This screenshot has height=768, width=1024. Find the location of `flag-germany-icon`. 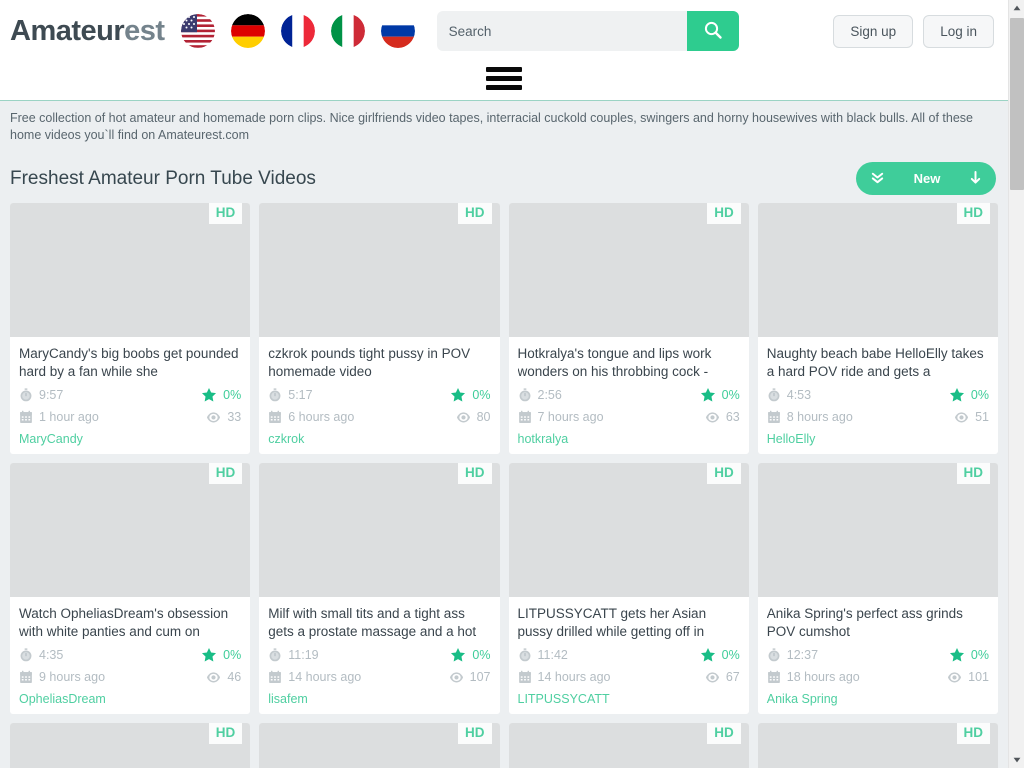

flag-germany-icon is located at coordinates (247, 31).